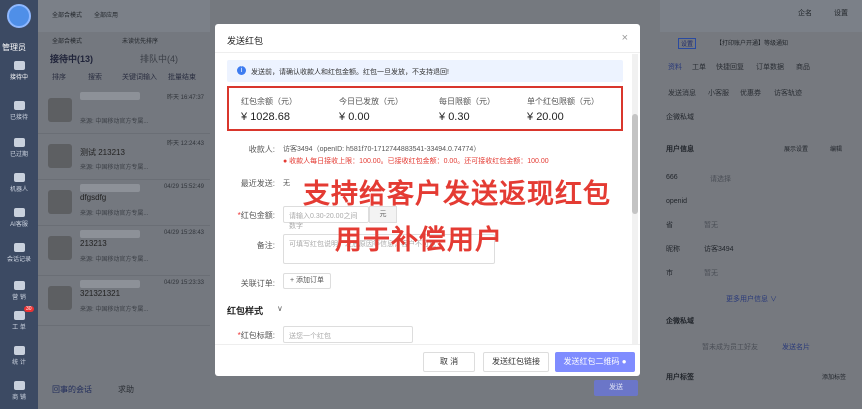  Describe the element at coordinates (19, 293) in the screenshot. I see `sidebar-item-marketing: 营 销` at that location.